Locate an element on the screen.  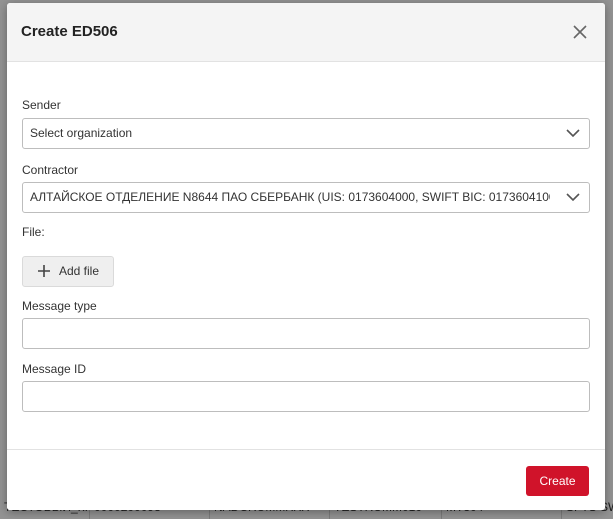
sender-label: Sender is located at coordinates (41, 105).